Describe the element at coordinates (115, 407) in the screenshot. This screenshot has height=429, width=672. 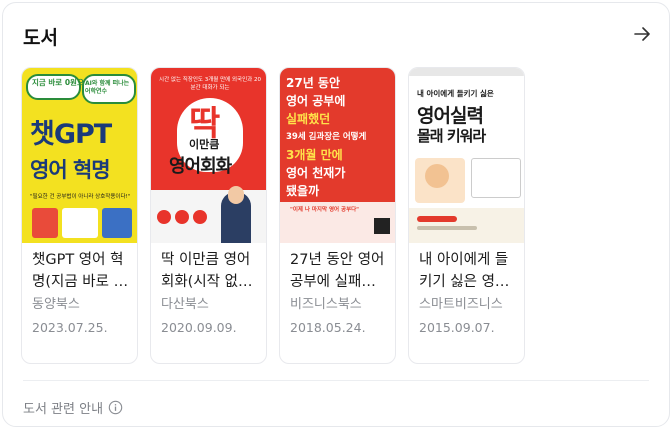
I see `info-circle-icon` at that location.